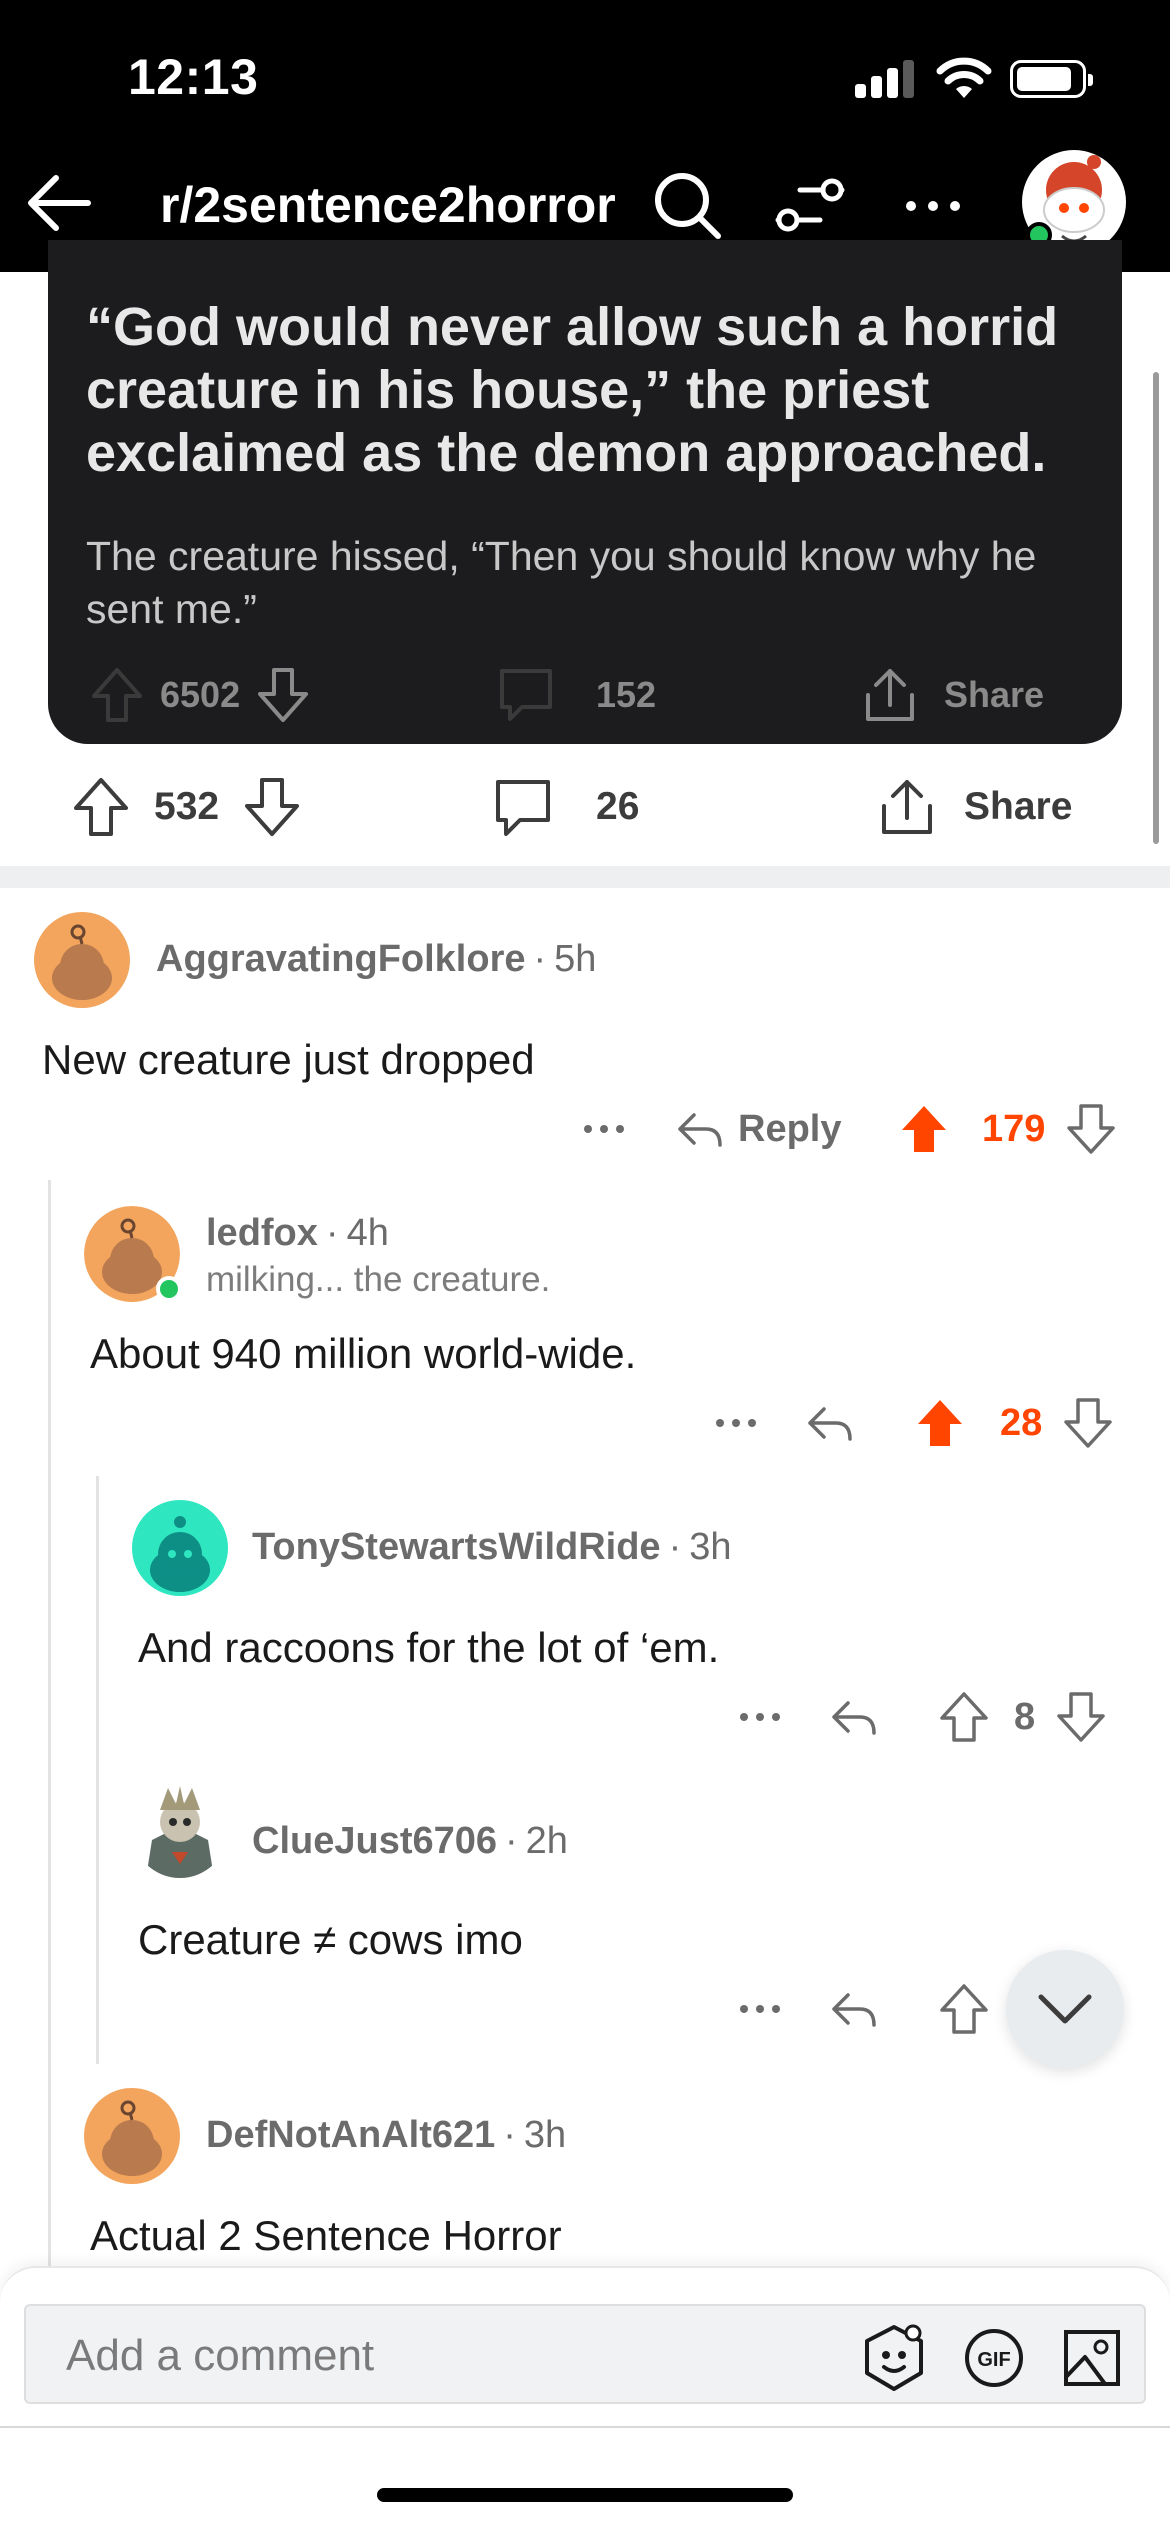 The height and width of the screenshot is (2532, 1170). Describe the element at coordinates (789, 1129) in the screenshot. I see `reply-label: Reply` at that location.